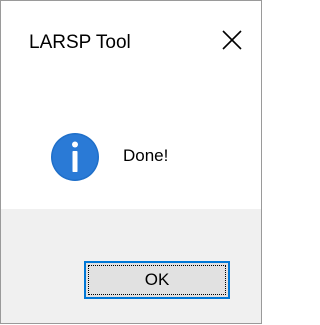 This screenshot has width=320, height=325. What do you see at coordinates (75, 157) in the screenshot?
I see `info-icon` at bounding box center [75, 157].